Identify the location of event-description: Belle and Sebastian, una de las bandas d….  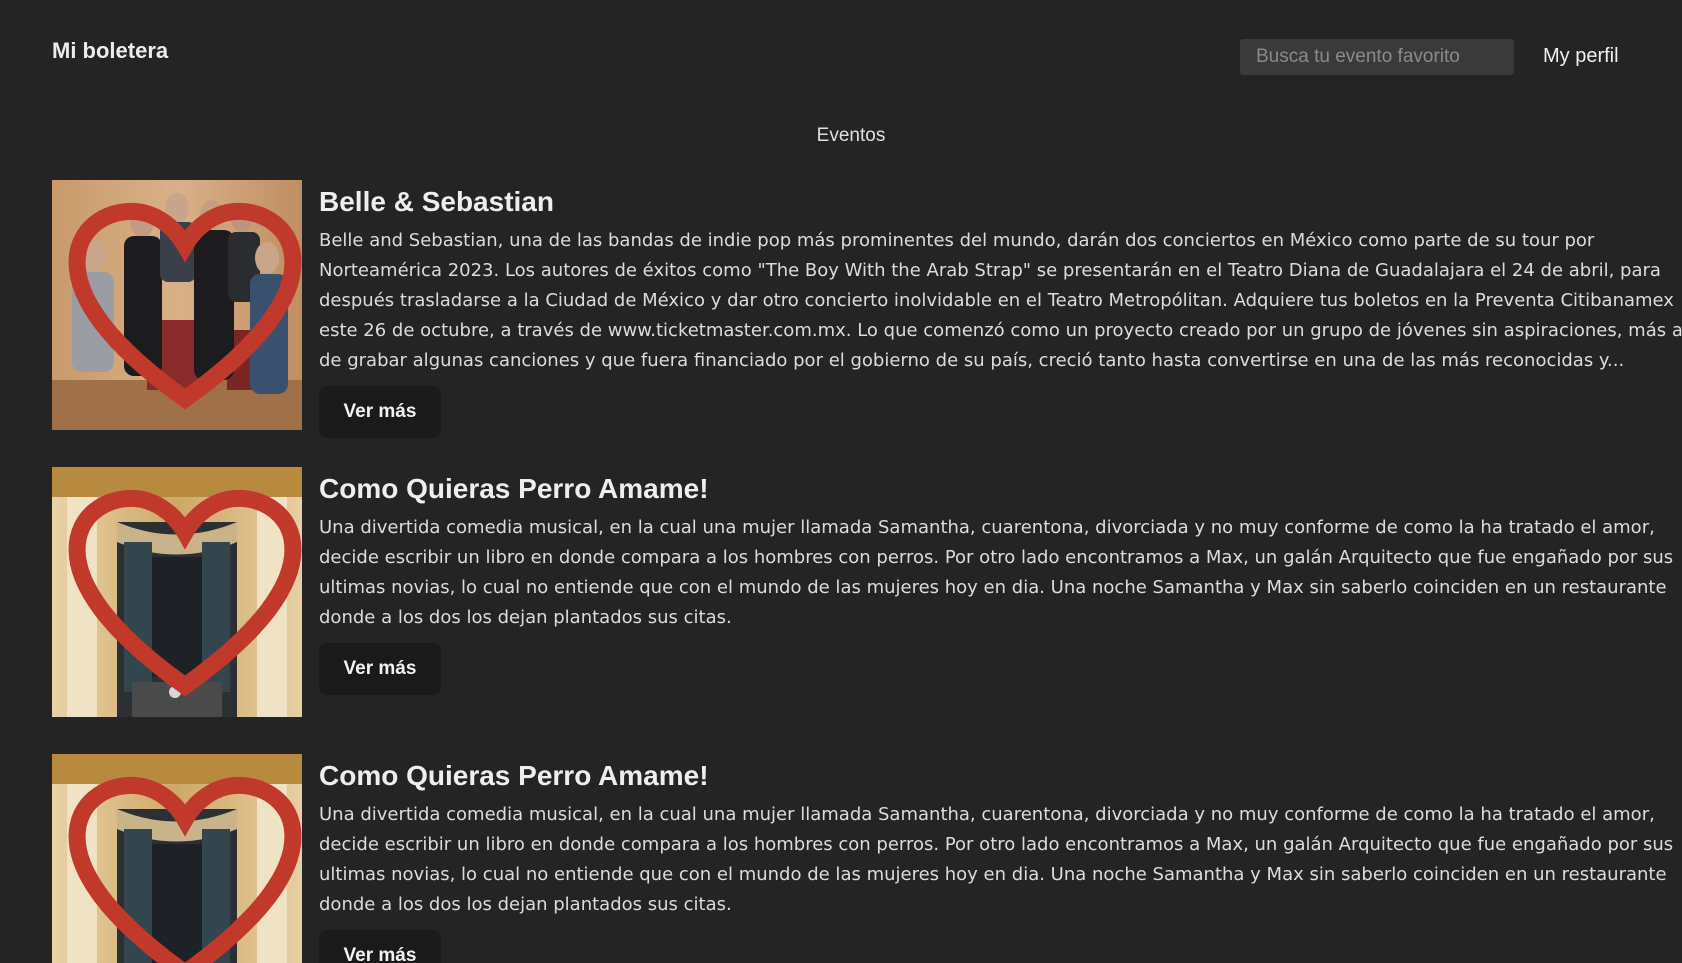
(1000, 300).